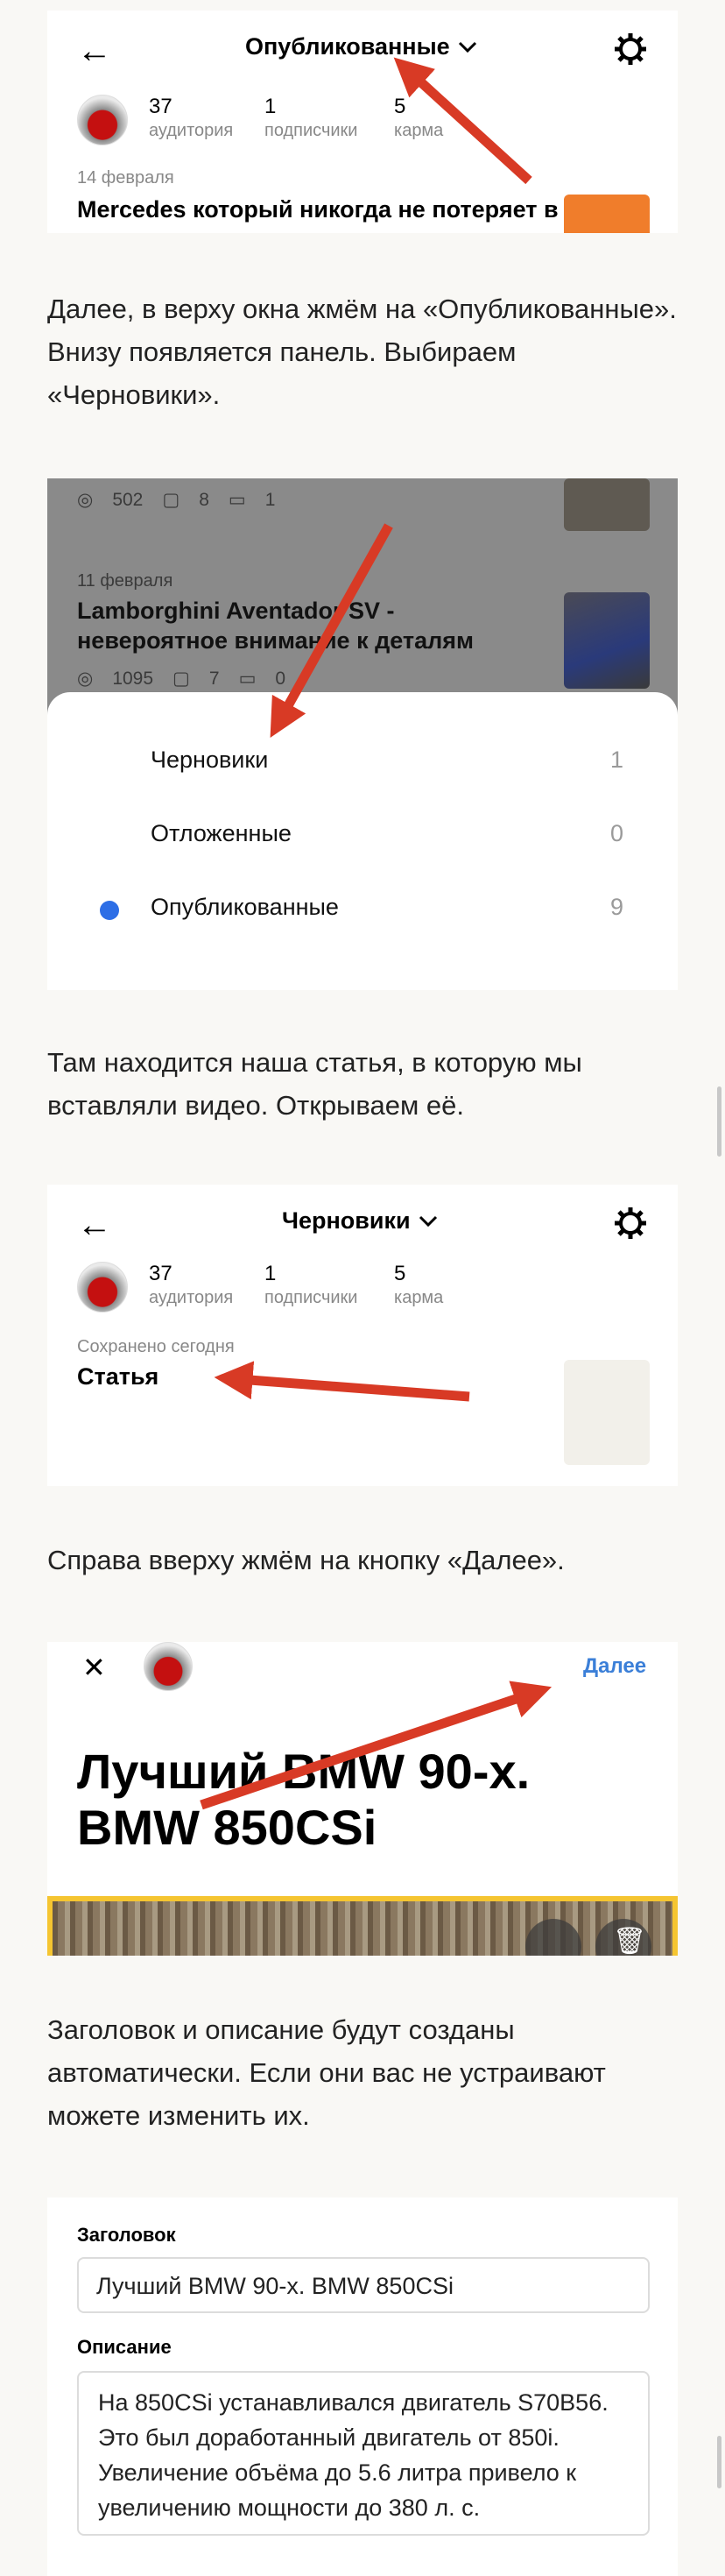 The width and height of the screenshot is (725, 2576). I want to click on headline-line-2: BMW 850CSi, so click(227, 1827).